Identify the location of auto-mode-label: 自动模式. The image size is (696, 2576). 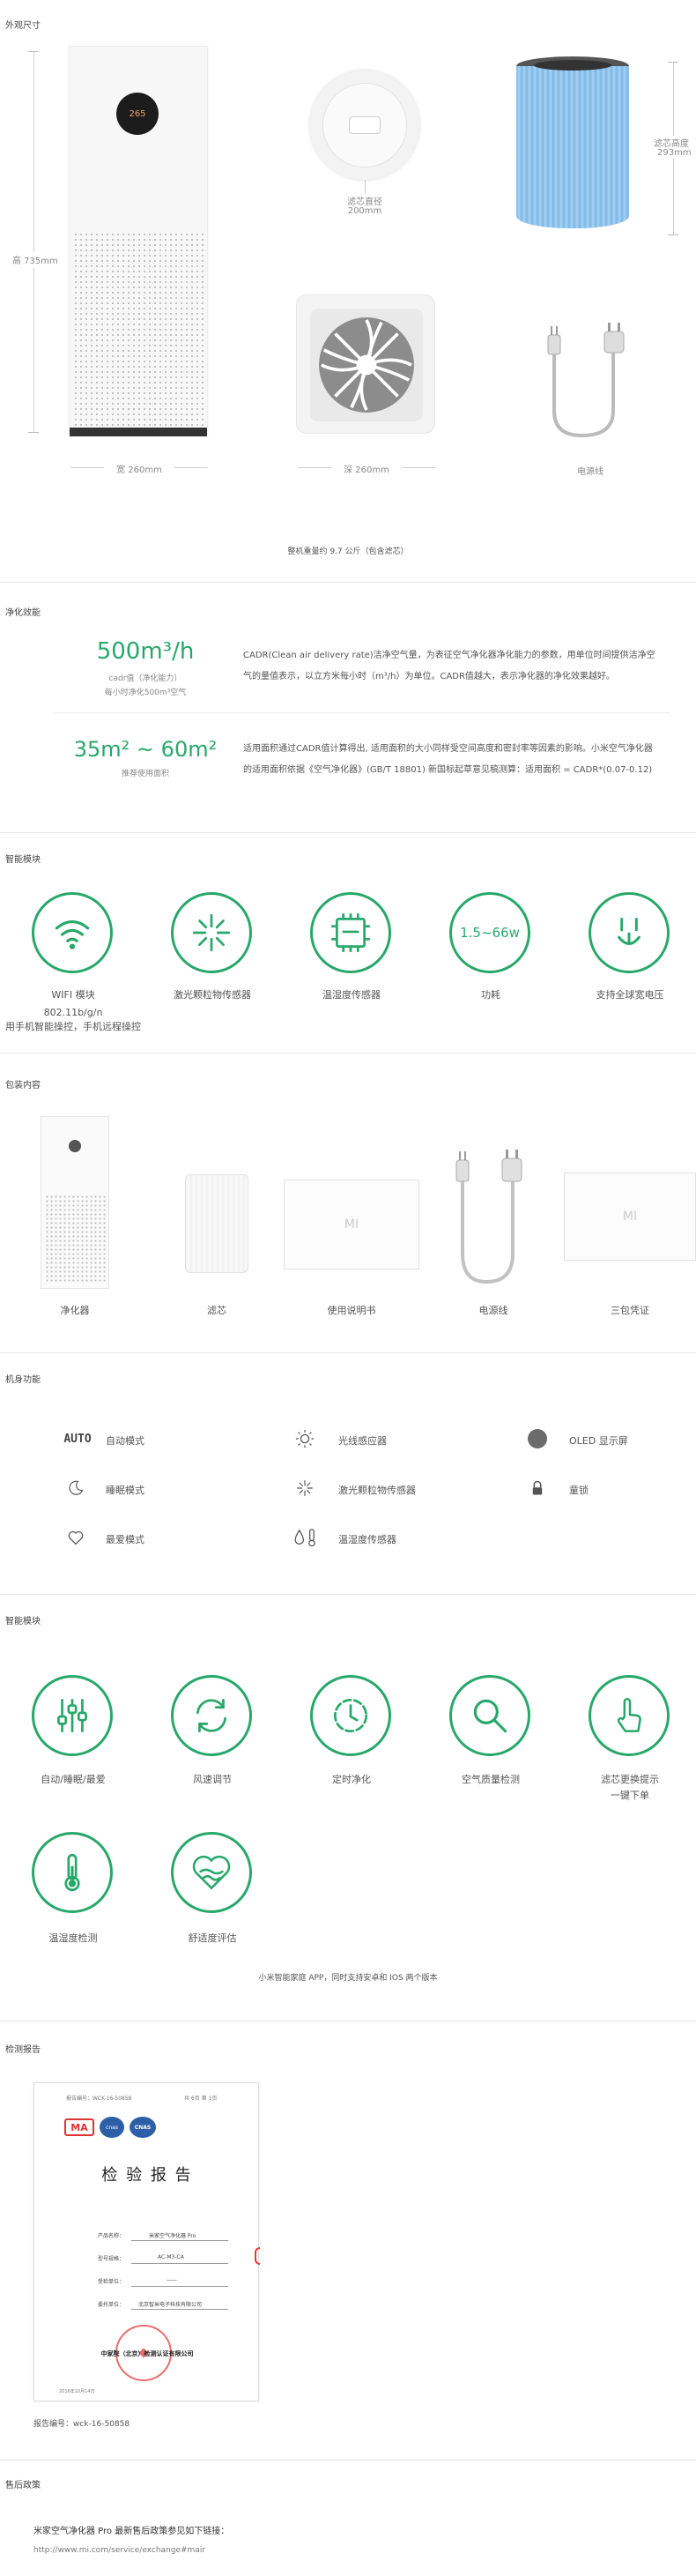
(125, 1441).